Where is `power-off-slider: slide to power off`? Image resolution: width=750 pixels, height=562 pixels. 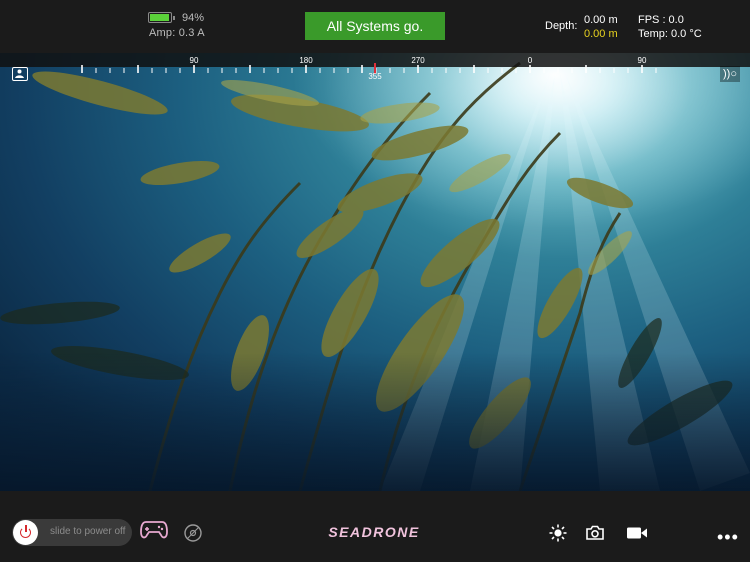
power-off-slider: slide to power off is located at coordinates (72, 532).